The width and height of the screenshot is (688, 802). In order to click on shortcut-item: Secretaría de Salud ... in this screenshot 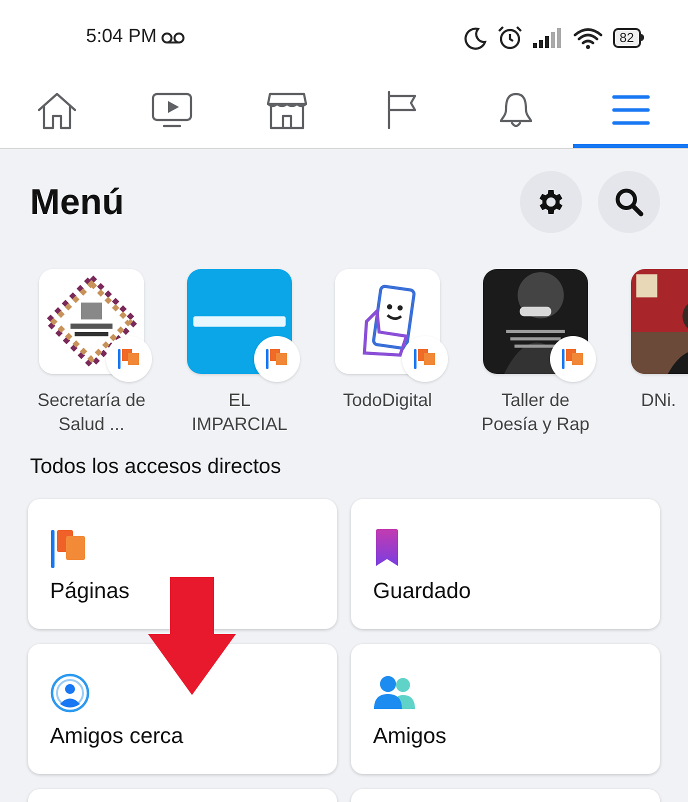, I will do `click(95, 360)`.